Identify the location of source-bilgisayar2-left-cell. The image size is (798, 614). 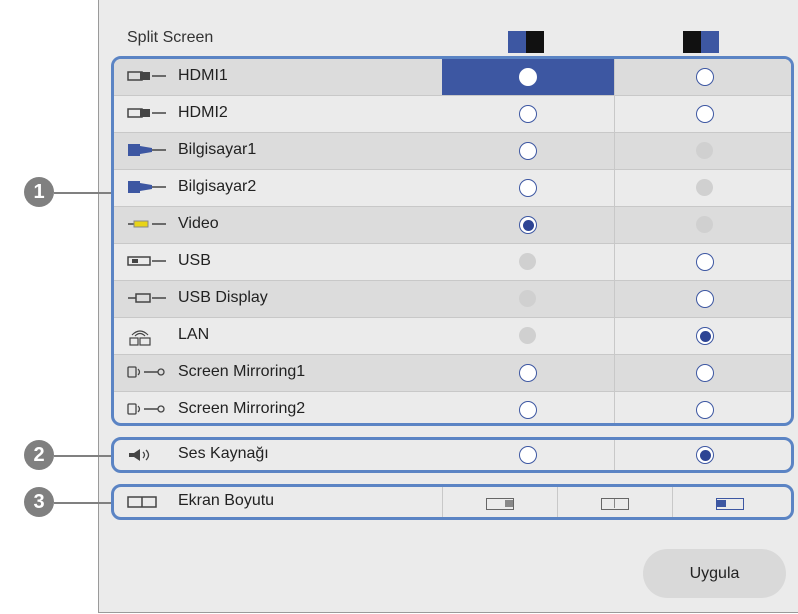
(528, 188).